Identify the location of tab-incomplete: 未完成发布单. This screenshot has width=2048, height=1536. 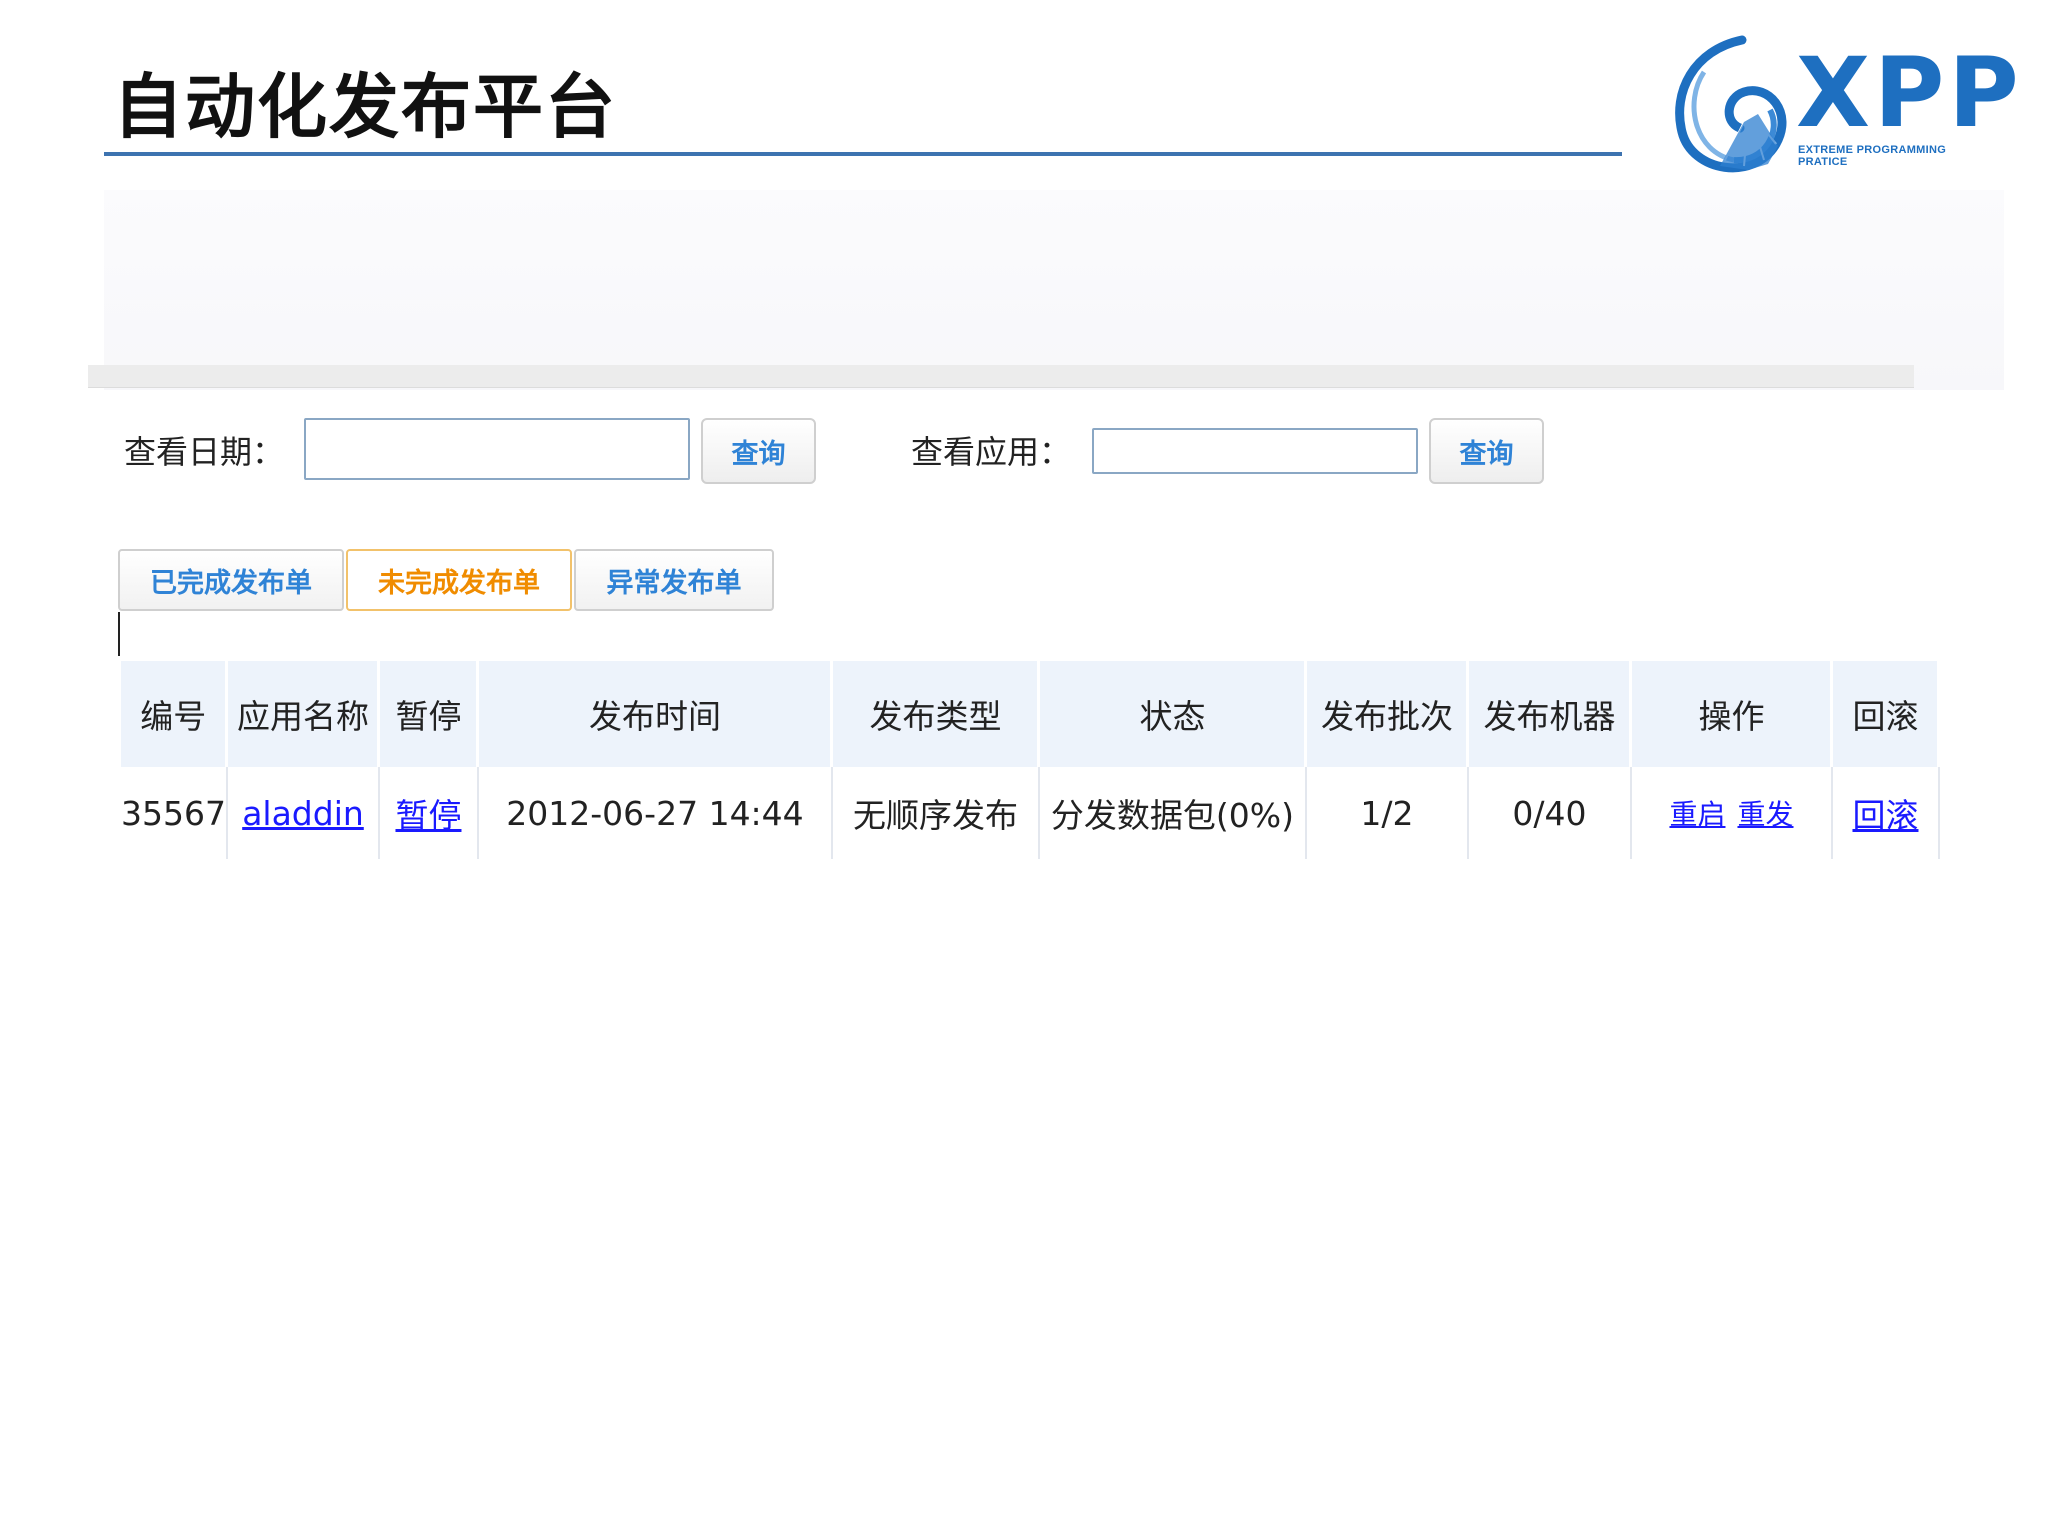
(459, 580).